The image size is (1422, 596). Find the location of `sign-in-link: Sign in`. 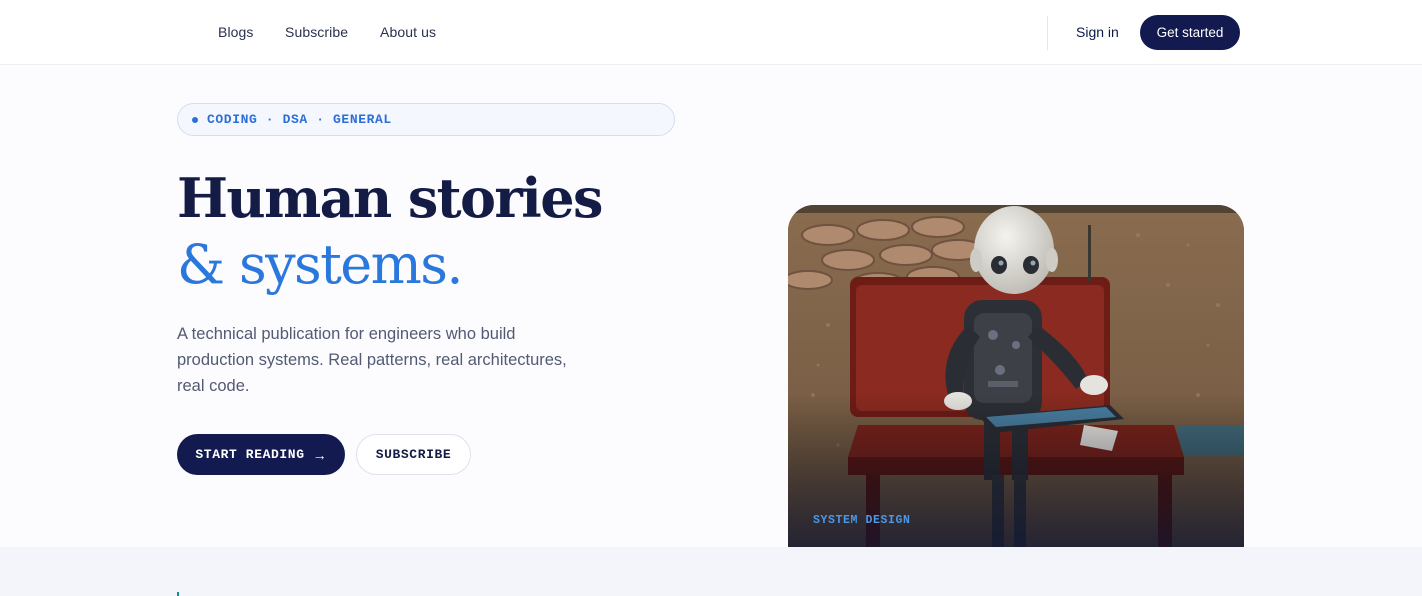

sign-in-link: Sign in is located at coordinates (1097, 32).